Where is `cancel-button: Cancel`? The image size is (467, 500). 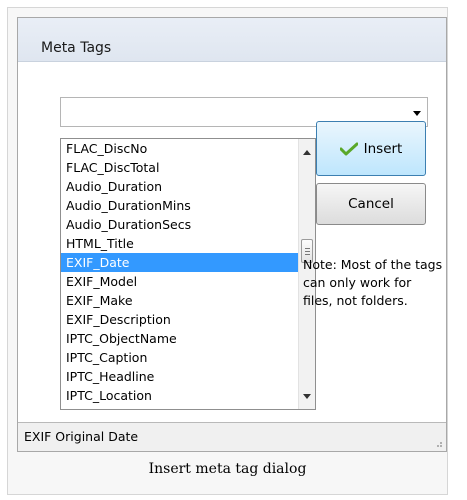
cancel-button: Cancel is located at coordinates (371, 204).